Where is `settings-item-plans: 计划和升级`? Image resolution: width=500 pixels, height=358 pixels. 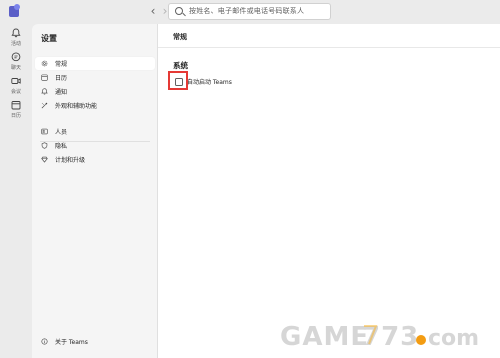 settings-item-plans: 计划和升级 is located at coordinates (95, 159).